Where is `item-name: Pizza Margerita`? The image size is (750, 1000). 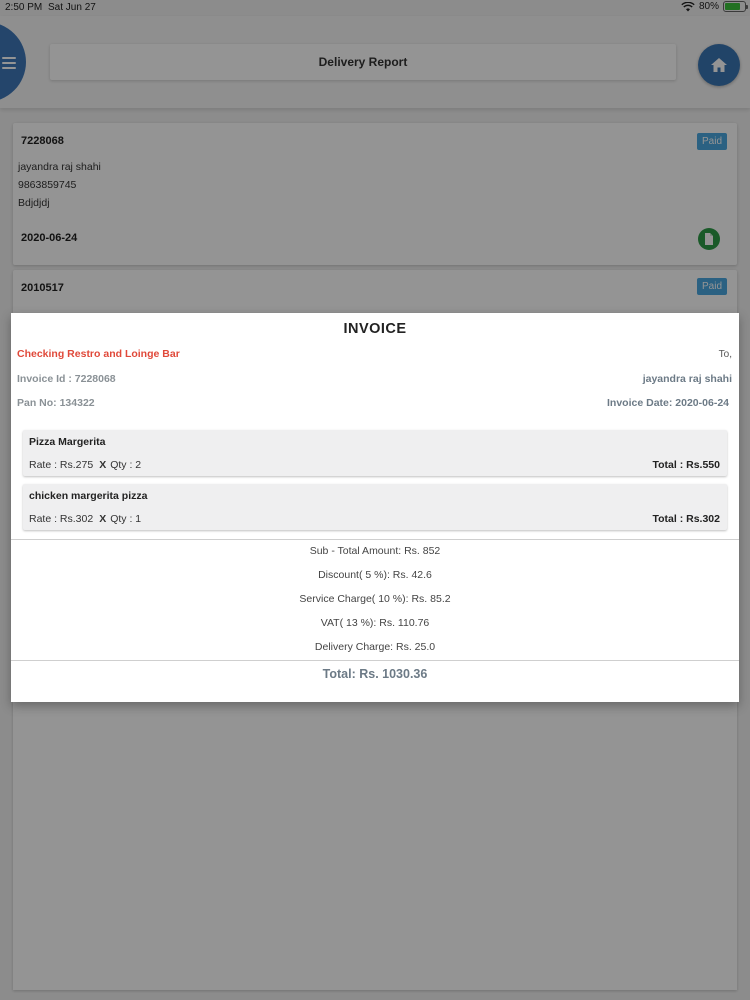
item-name: Pizza Margerita is located at coordinates (67, 442).